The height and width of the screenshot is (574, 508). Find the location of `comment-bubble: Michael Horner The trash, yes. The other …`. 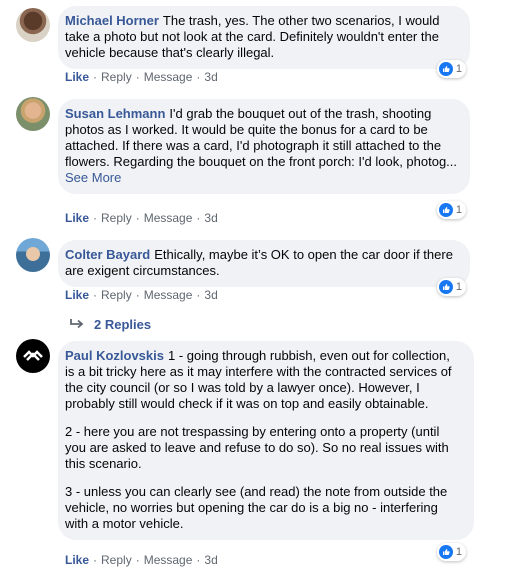

comment-bubble: Michael Horner The trash, yes. The other … is located at coordinates (264, 37).